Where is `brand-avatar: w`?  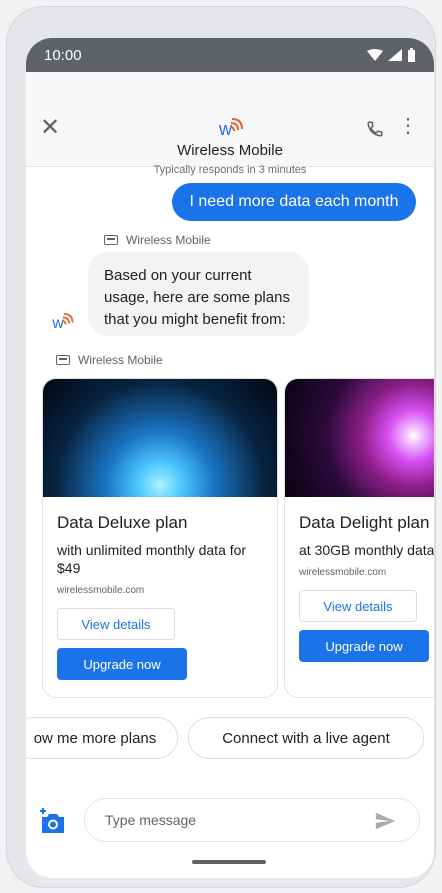 brand-avatar: w is located at coordinates (62, 322).